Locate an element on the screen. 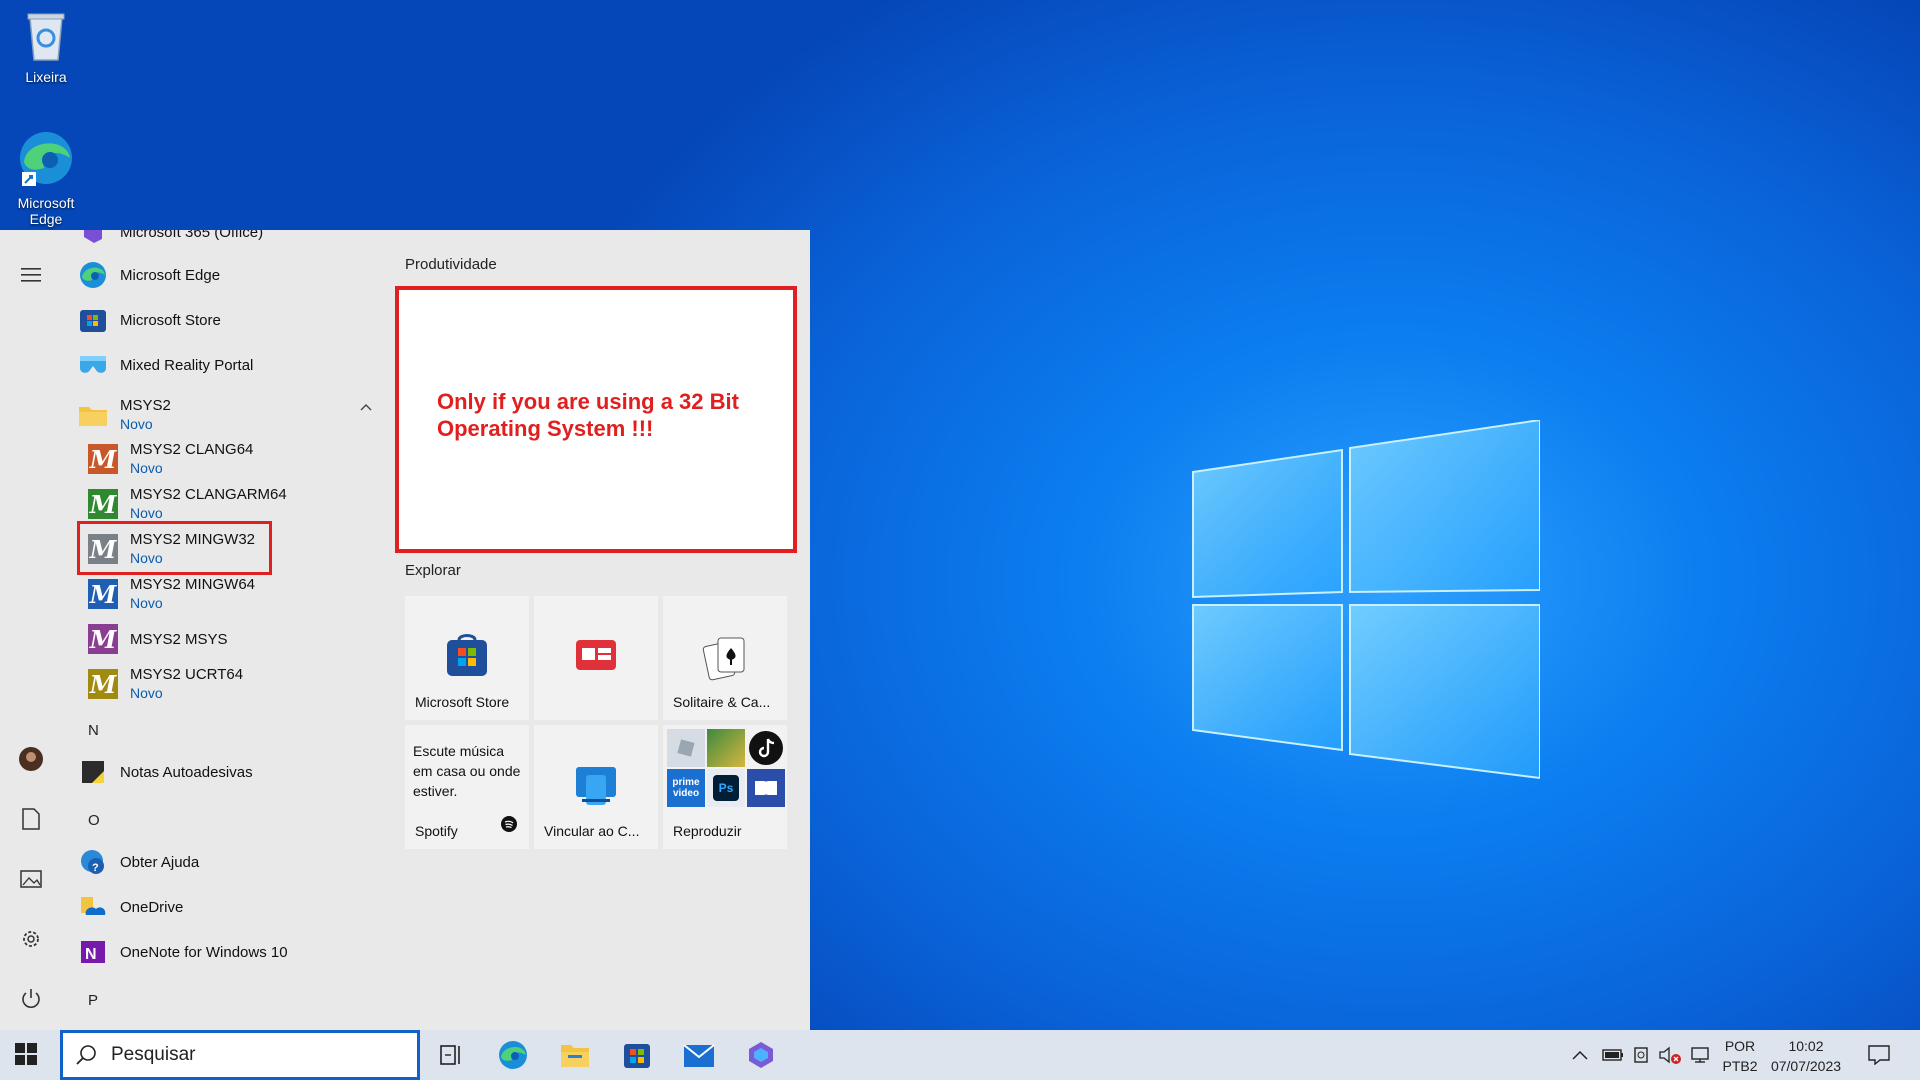 The height and width of the screenshot is (1080, 1920). tile-microsoft-store: Microsoft Store is located at coordinates (467, 658).